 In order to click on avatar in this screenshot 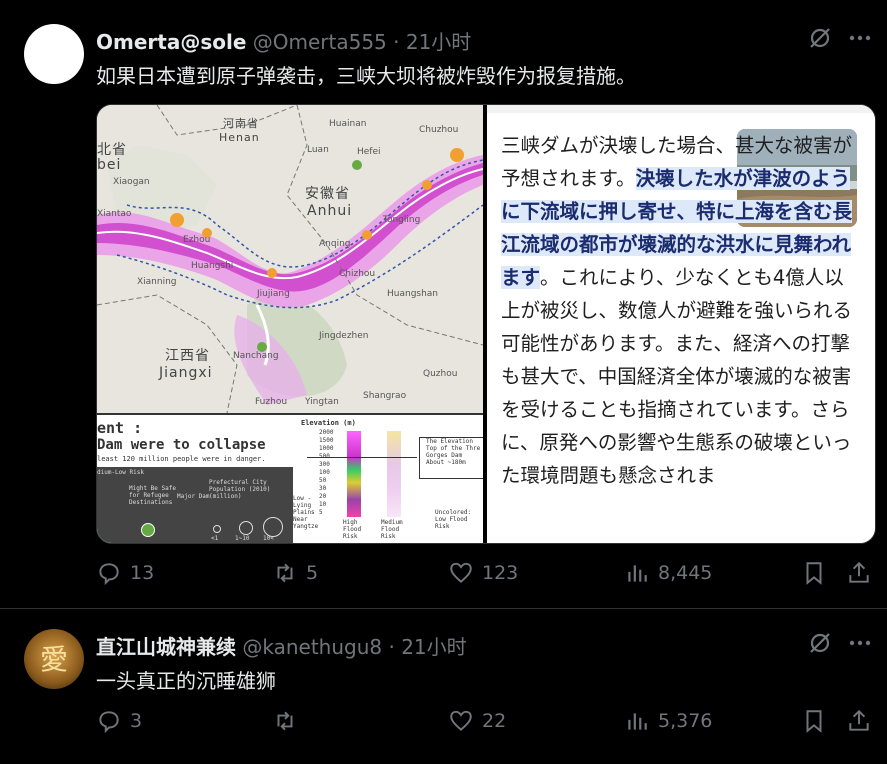, I will do `click(54, 54)`.